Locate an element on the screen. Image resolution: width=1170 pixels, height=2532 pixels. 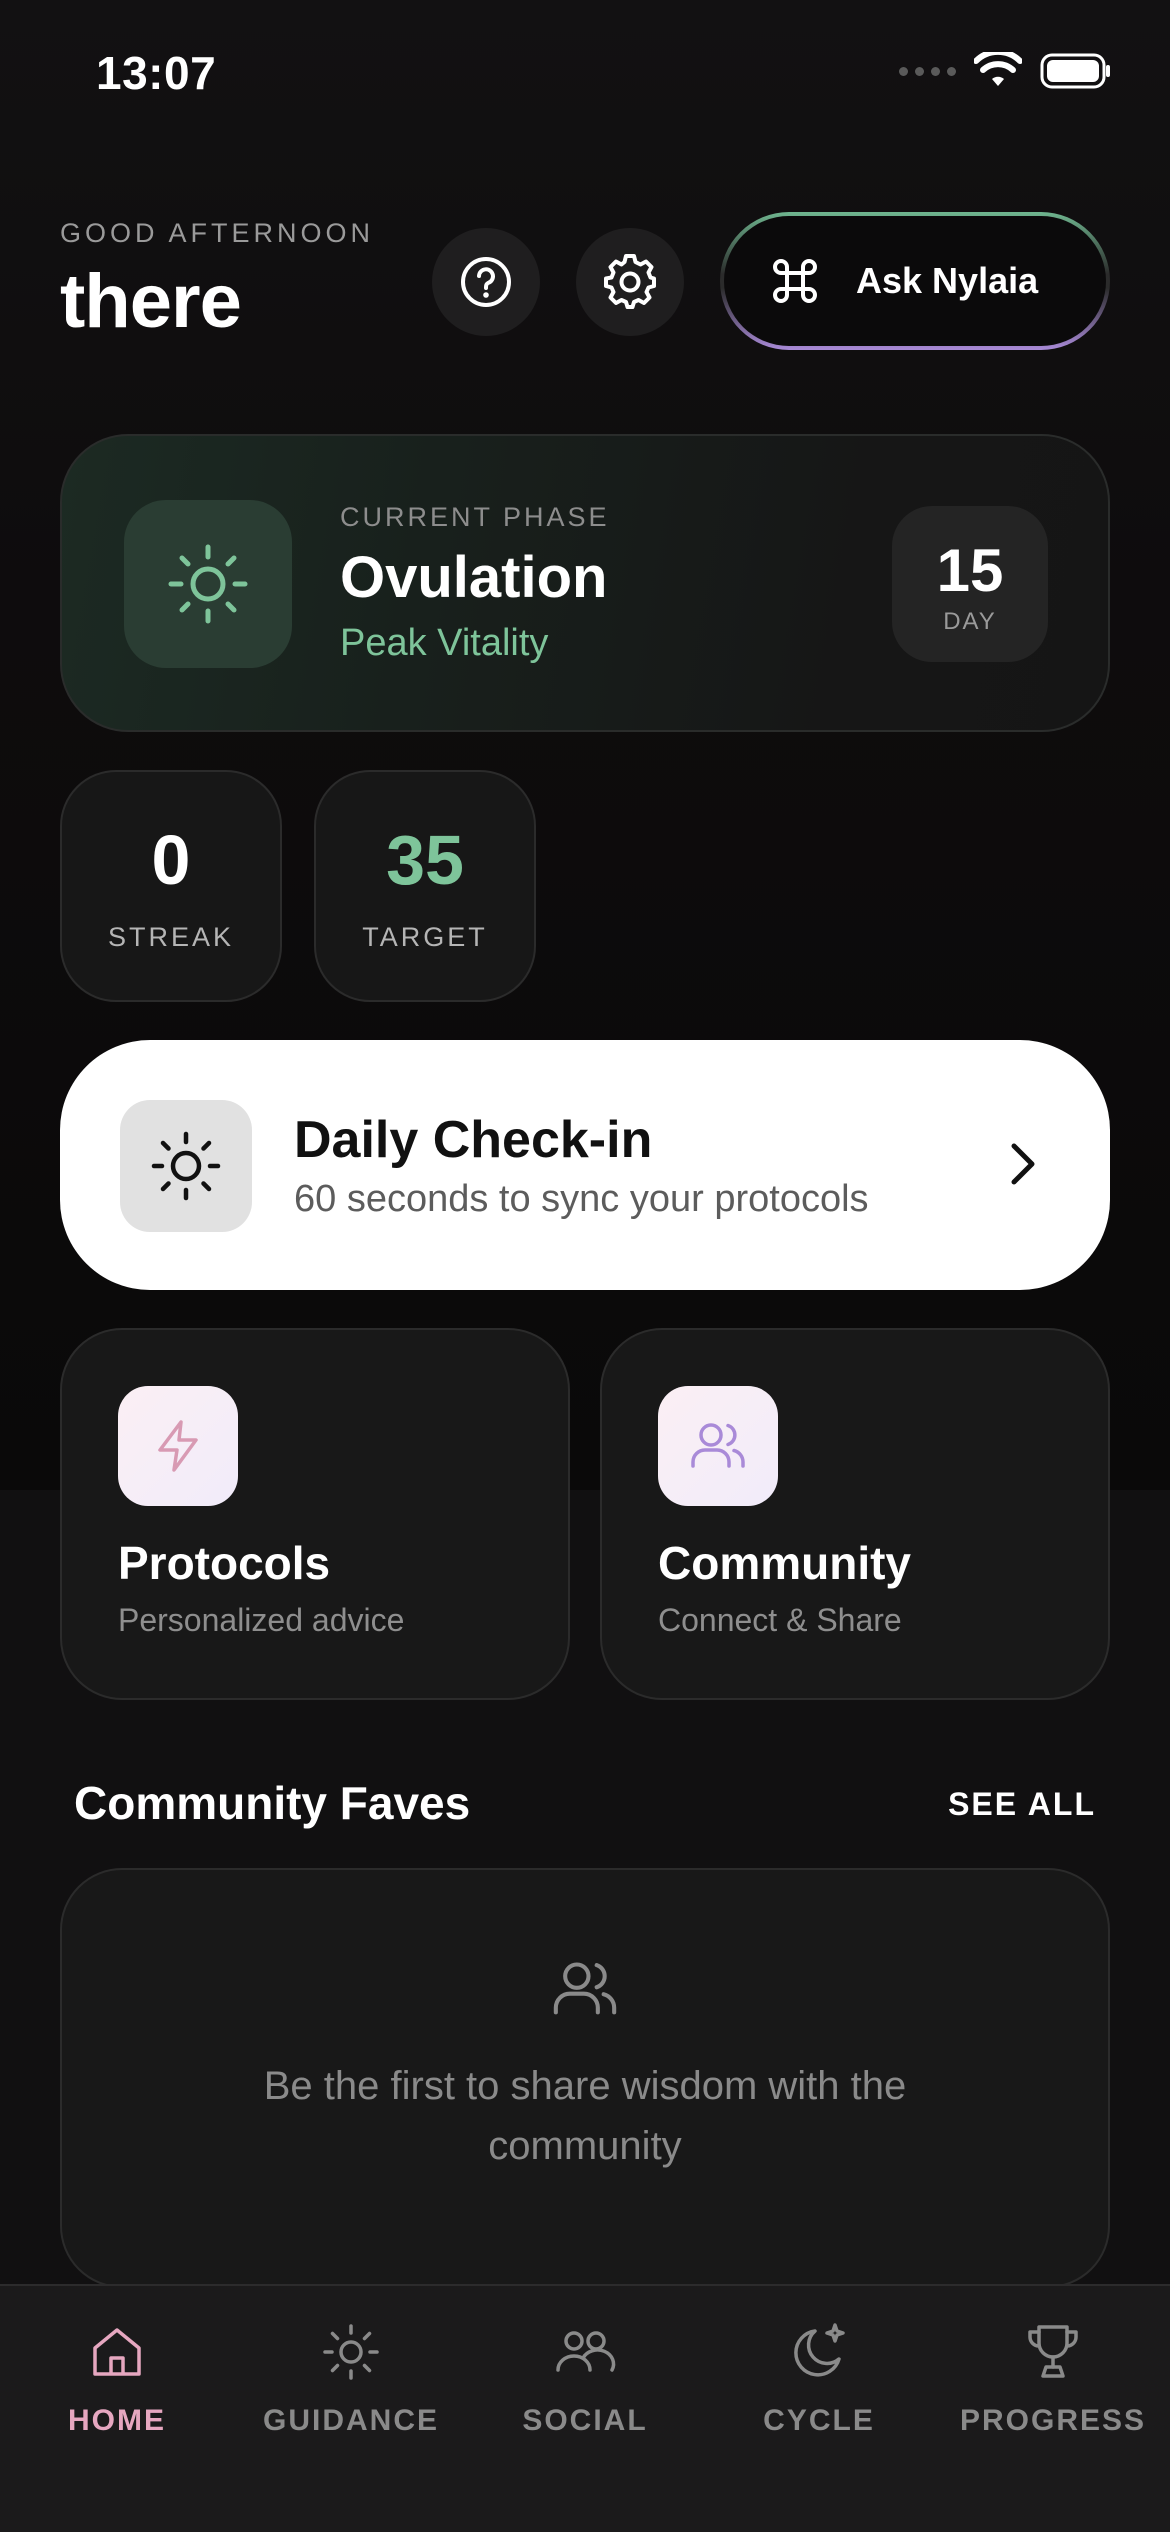
bottom-navigation: HOME GUIDANCE SOCIAL CYCLE PROGRESS is located at coordinates (585, 2408).